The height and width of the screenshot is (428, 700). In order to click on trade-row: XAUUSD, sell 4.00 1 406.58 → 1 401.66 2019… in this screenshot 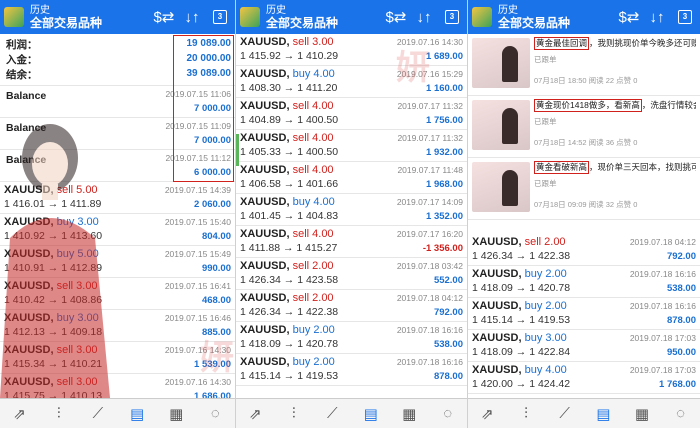, I will do `click(351, 178)`.